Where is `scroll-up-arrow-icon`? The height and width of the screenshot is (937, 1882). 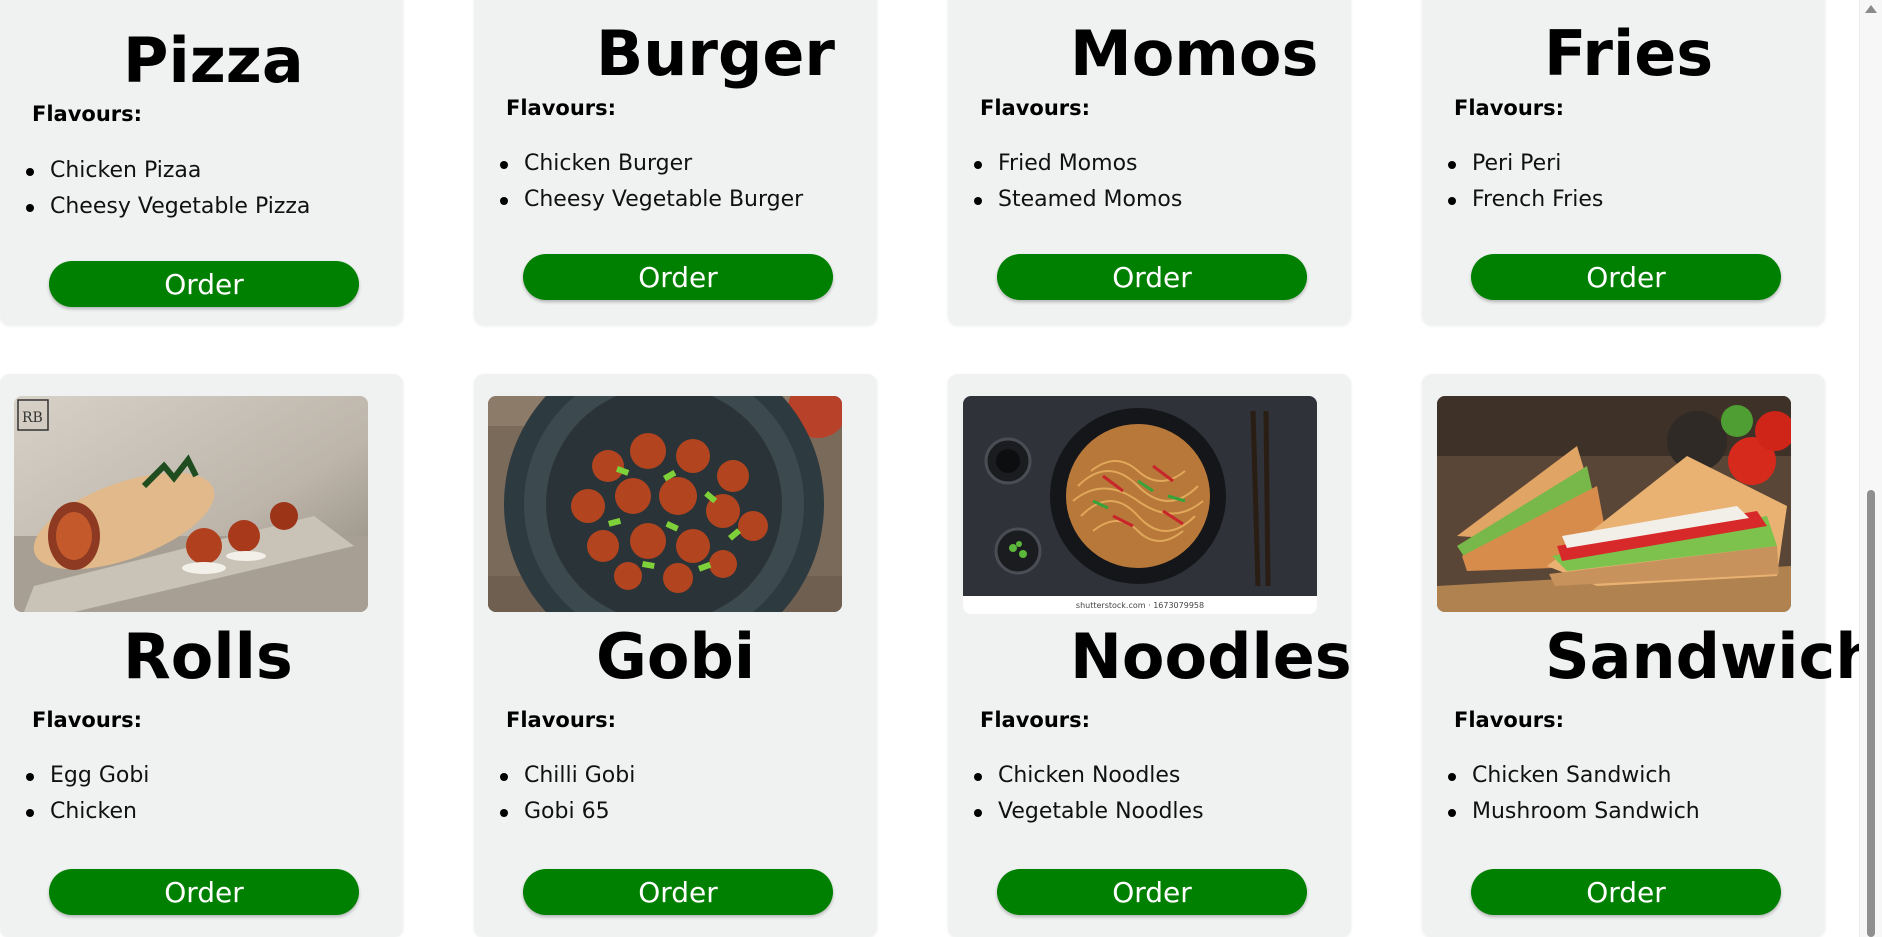
scroll-up-arrow-icon is located at coordinates (1871, 9).